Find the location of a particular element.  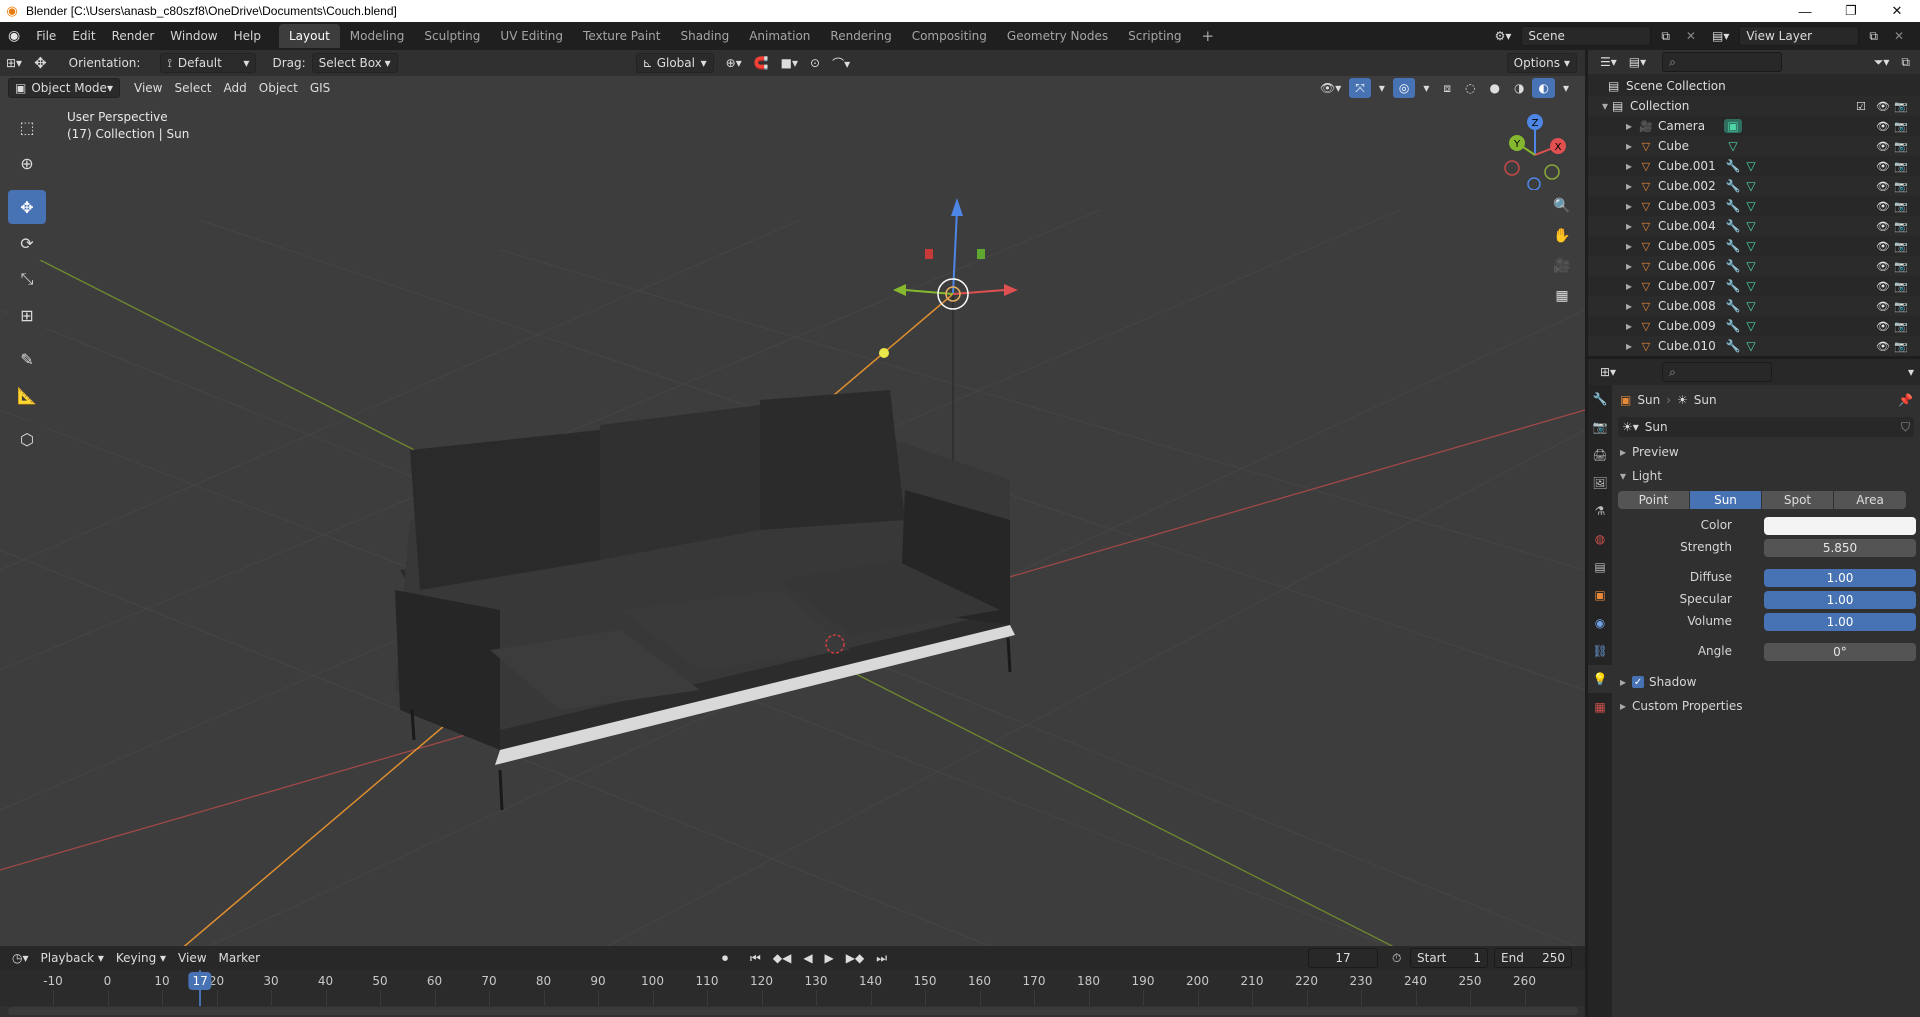

proportional-falloff-icon: ⌒▾ is located at coordinates (841, 63).